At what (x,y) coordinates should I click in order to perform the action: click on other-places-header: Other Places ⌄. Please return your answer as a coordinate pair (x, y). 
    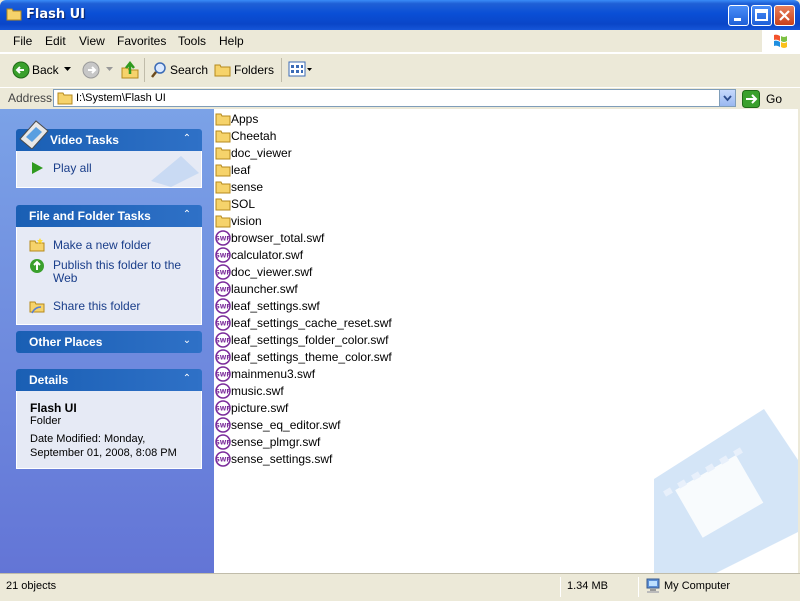
    Looking at the image, I should click on (109, 342).